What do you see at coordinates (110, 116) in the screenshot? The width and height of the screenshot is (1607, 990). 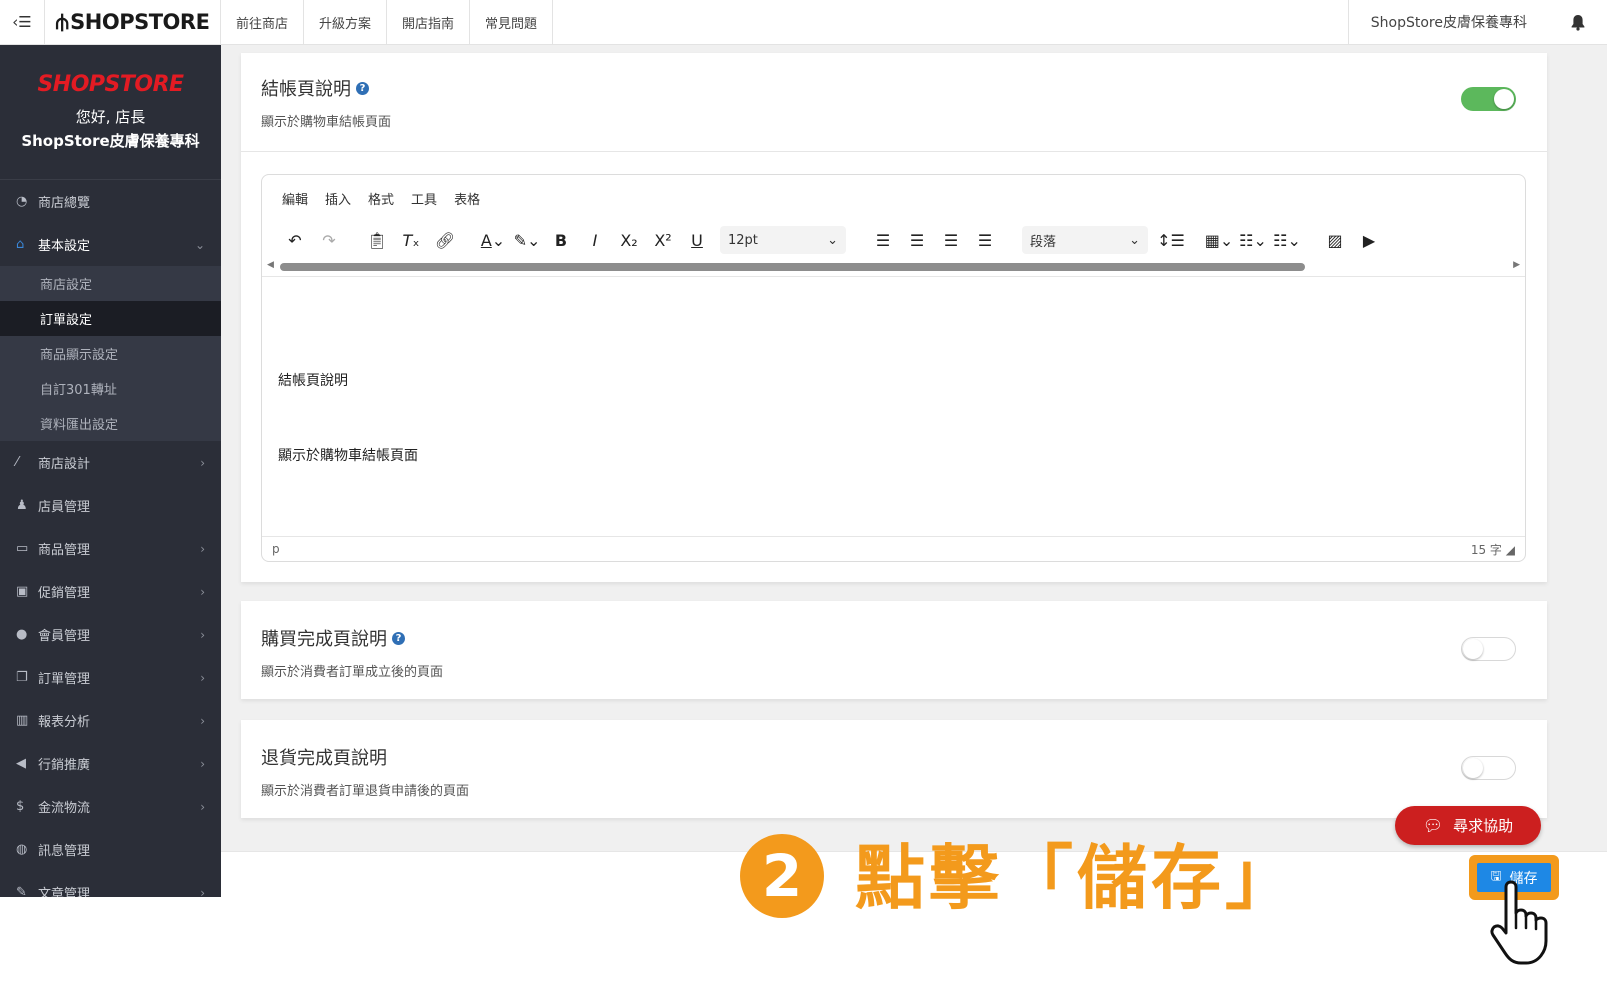 I see `sidebar-greeting: 您好, 店長` at bounding box center [110, 116].